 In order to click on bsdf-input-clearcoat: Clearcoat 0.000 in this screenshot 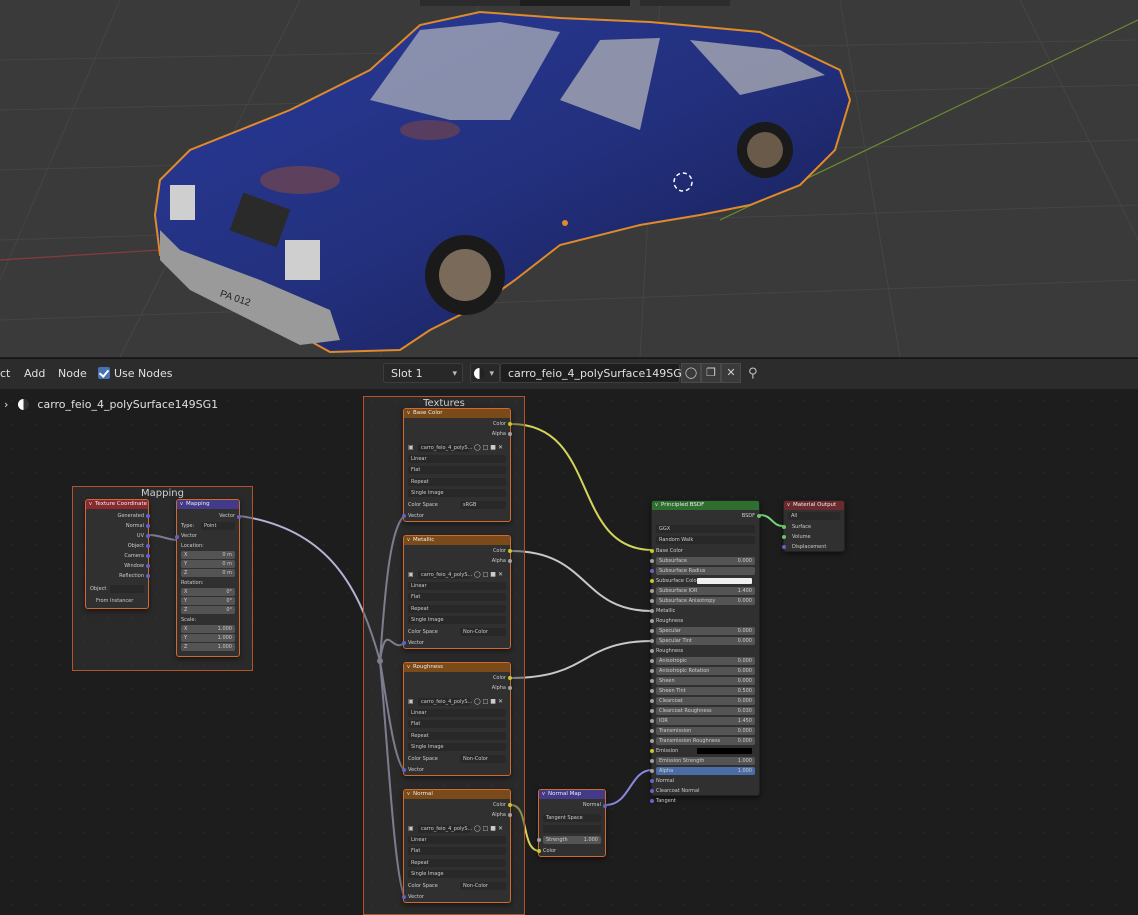, I will do `click(705, 701)`.